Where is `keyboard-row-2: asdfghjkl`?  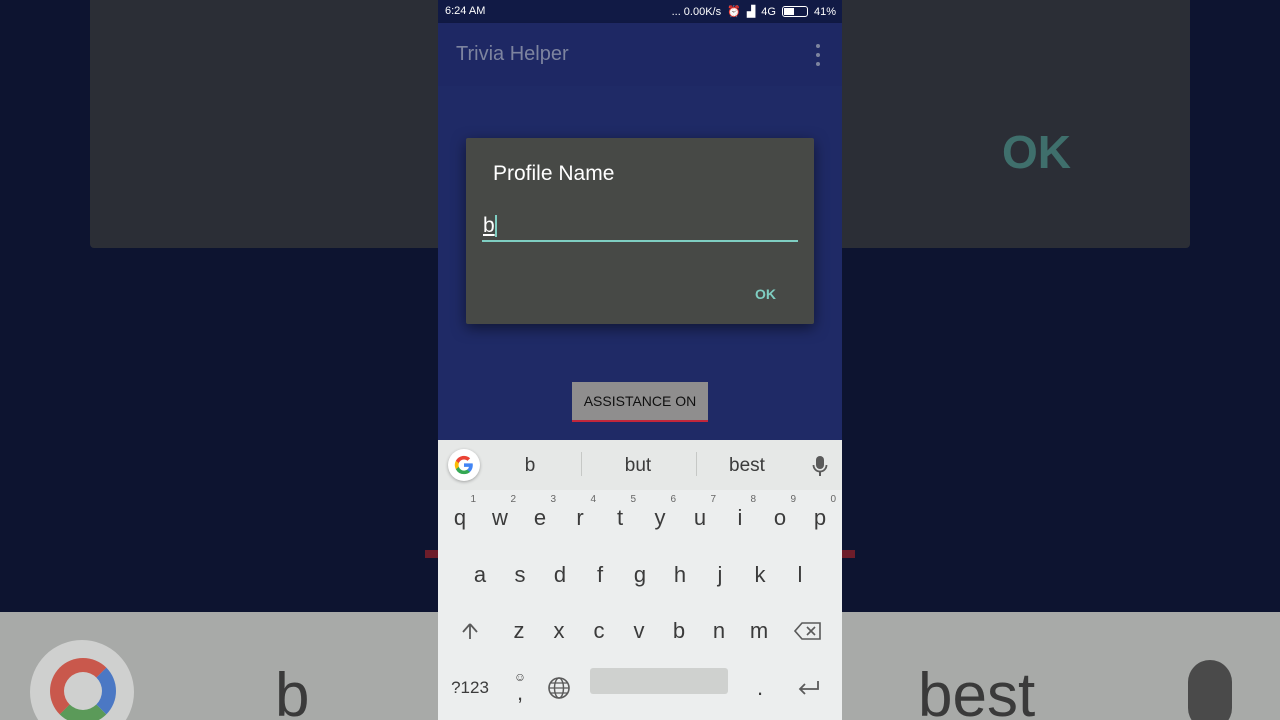 keyboard-row-2: asdfghjkl is located at coordinates (640, 575).